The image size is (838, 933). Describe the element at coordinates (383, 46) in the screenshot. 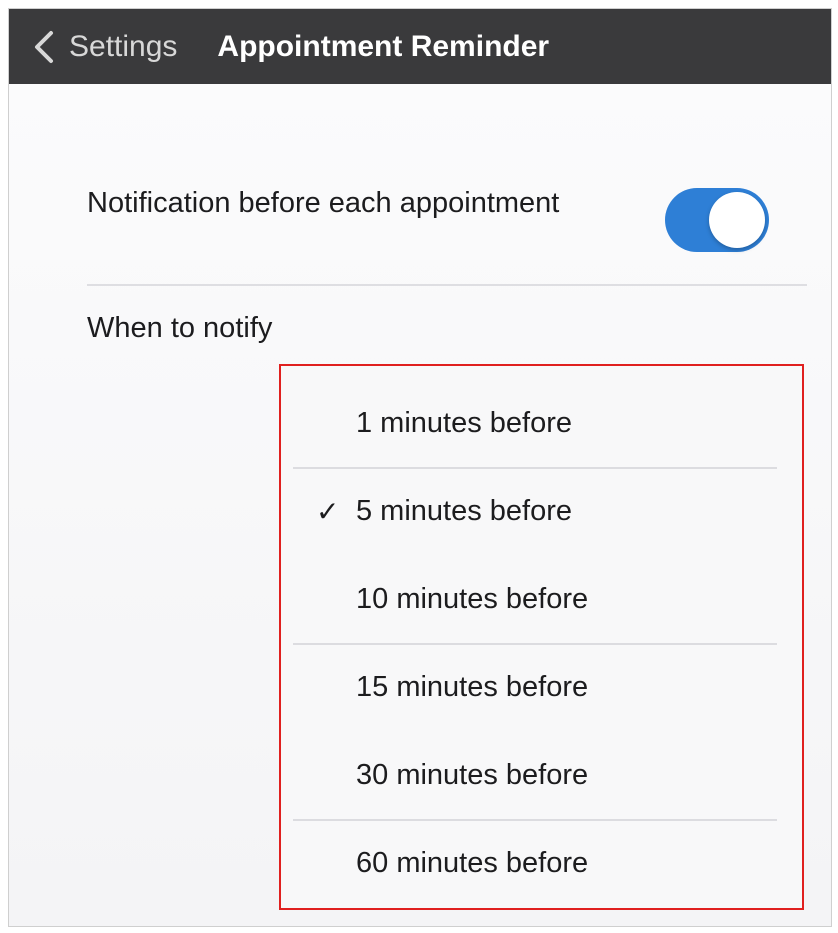

I see `page-title: Appointment Reminder` at that location.